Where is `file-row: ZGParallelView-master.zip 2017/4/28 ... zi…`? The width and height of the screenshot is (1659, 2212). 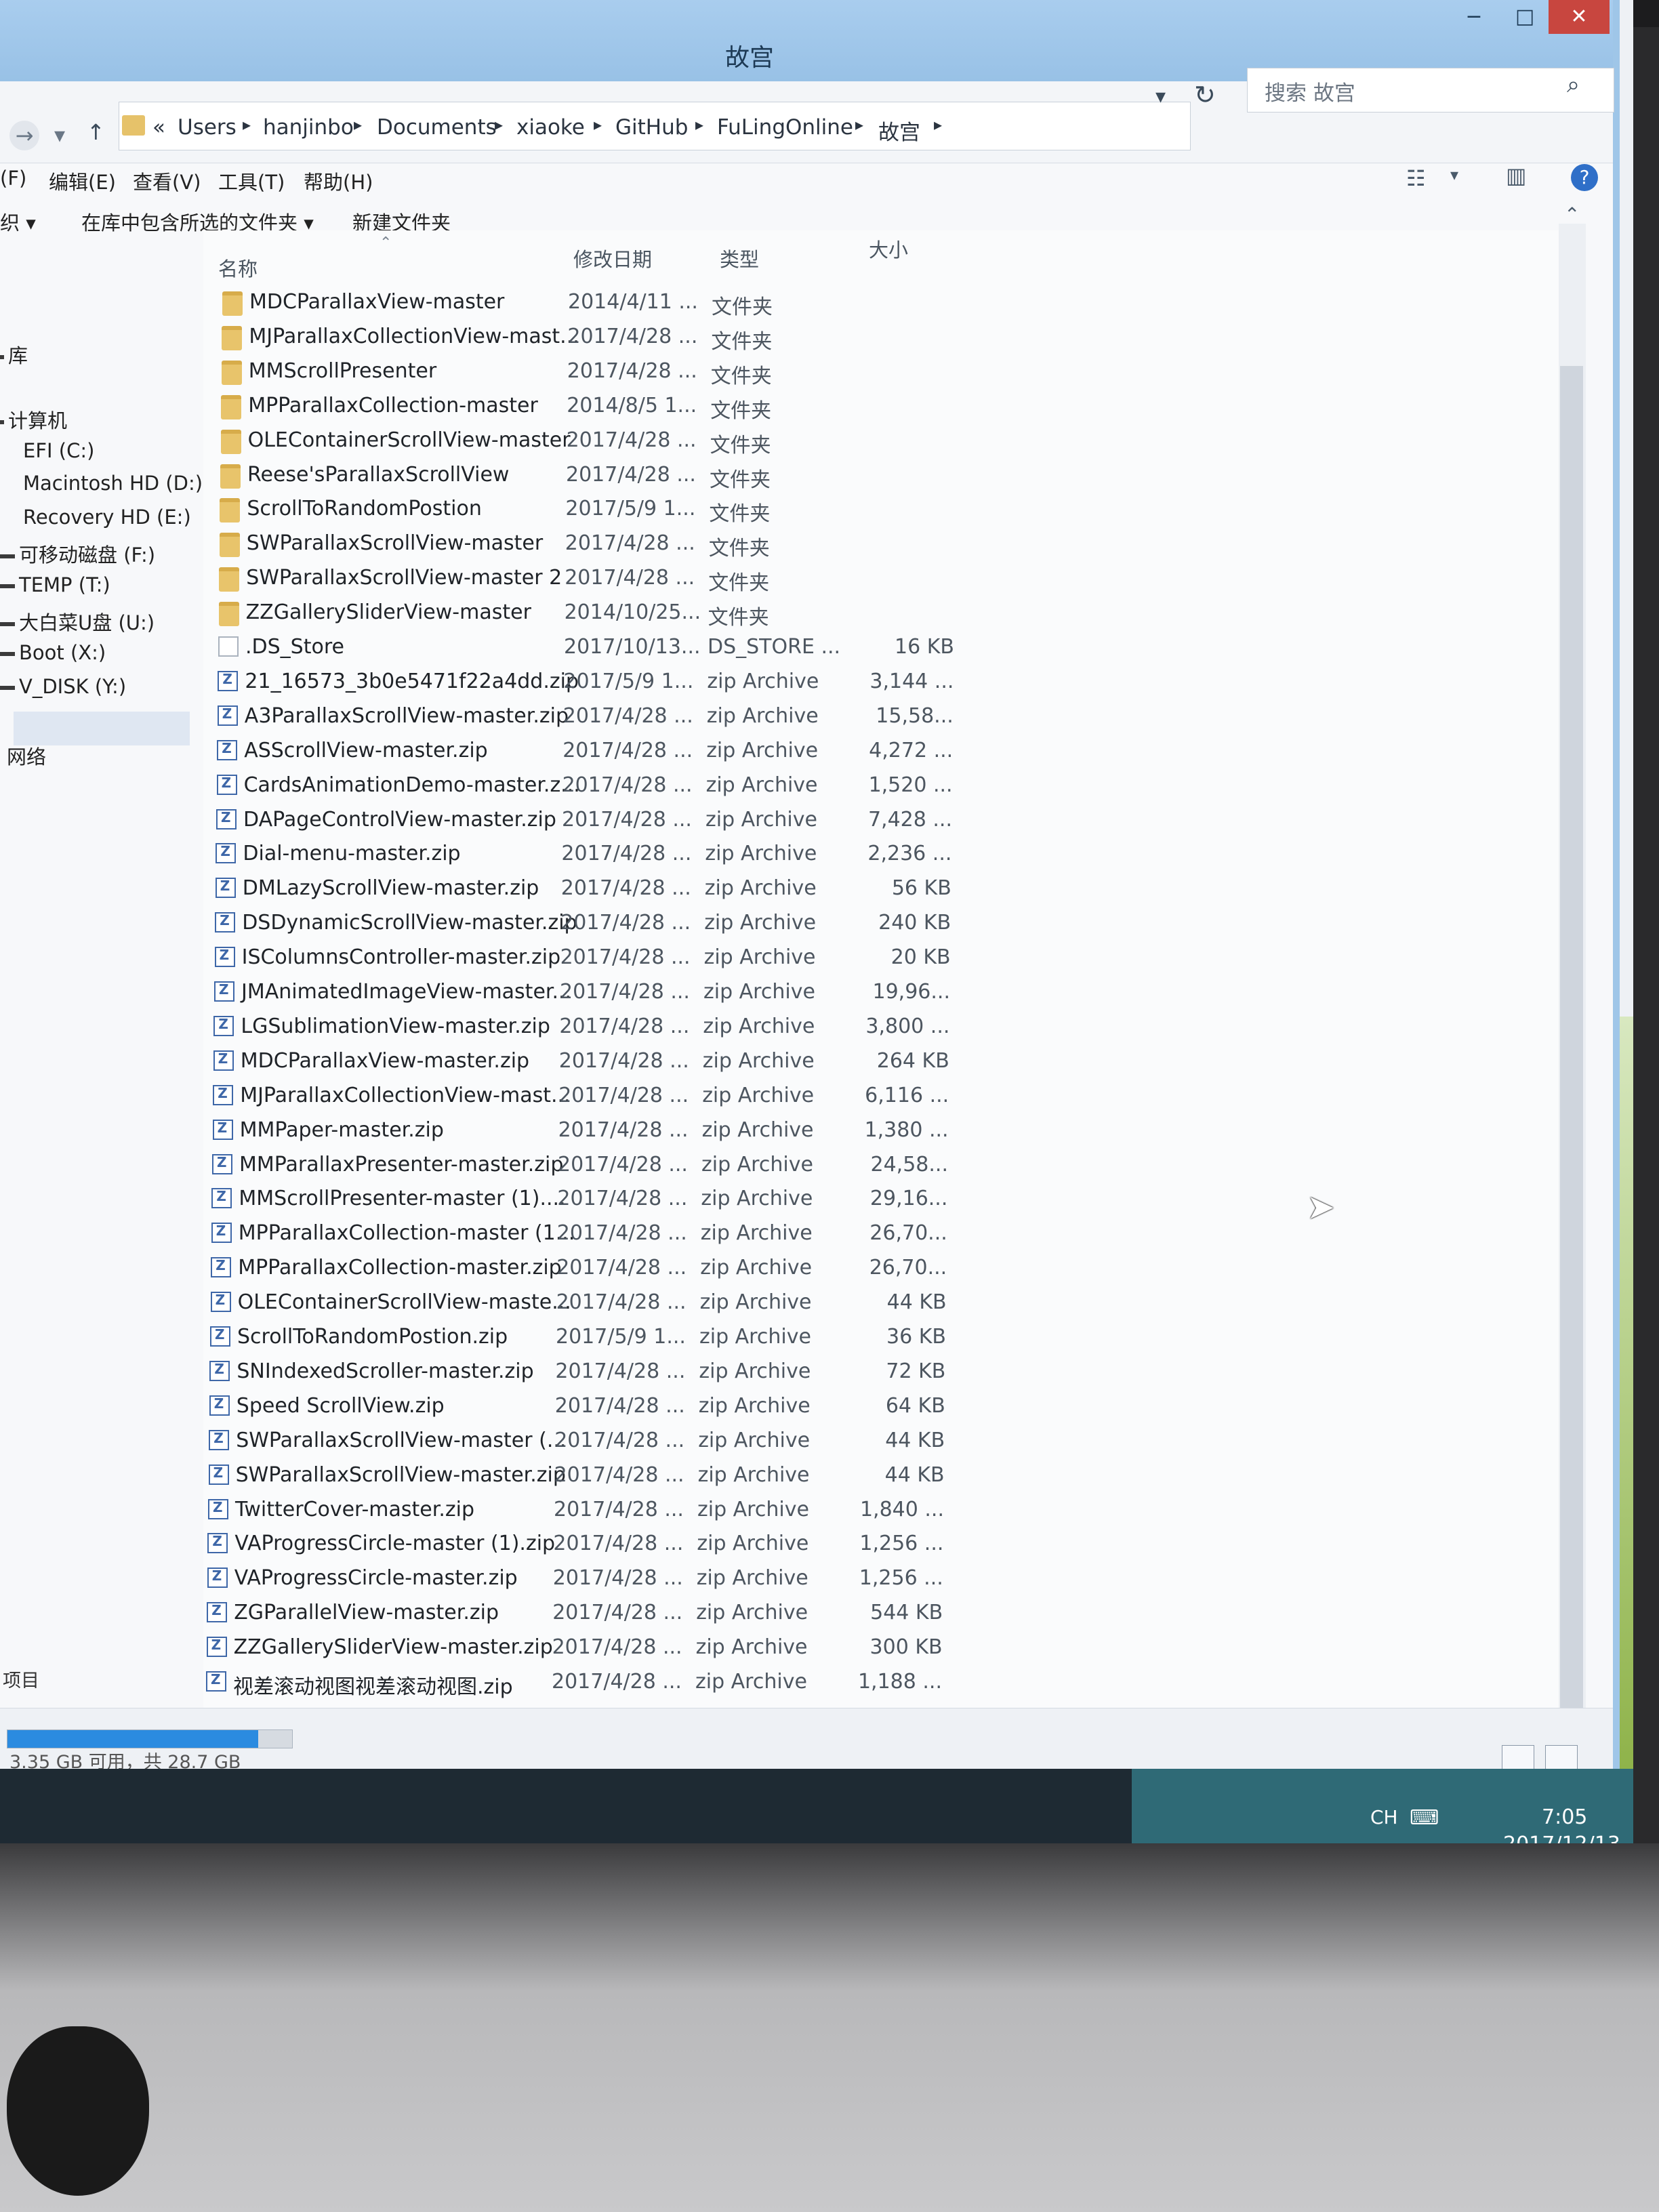 file-row: ZGParallelView-master.zip 2017/4/28 ... zi… is located at coordinates (613, 1613).